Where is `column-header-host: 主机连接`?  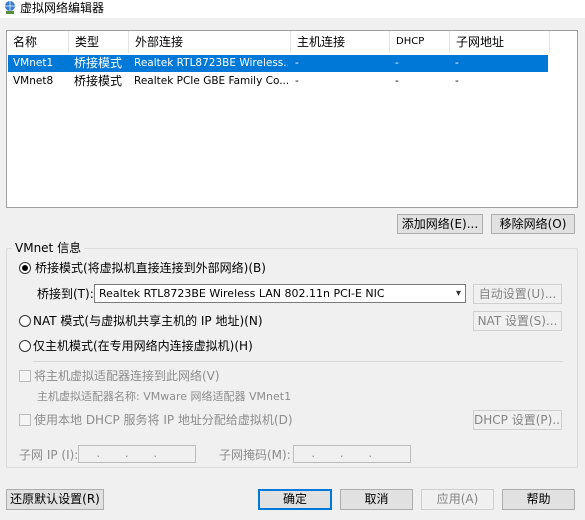
column-header-host: 主机连接 is located at coordinates (340, 42).